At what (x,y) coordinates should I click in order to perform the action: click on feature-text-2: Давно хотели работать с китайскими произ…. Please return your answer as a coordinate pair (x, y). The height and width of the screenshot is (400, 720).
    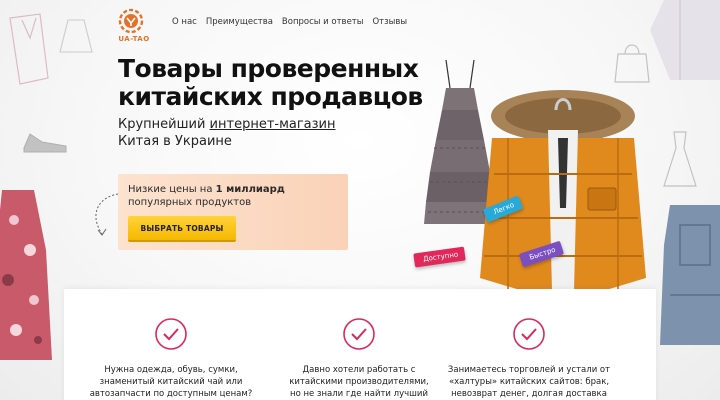
    Looking at the image, I should click on (359, 382).